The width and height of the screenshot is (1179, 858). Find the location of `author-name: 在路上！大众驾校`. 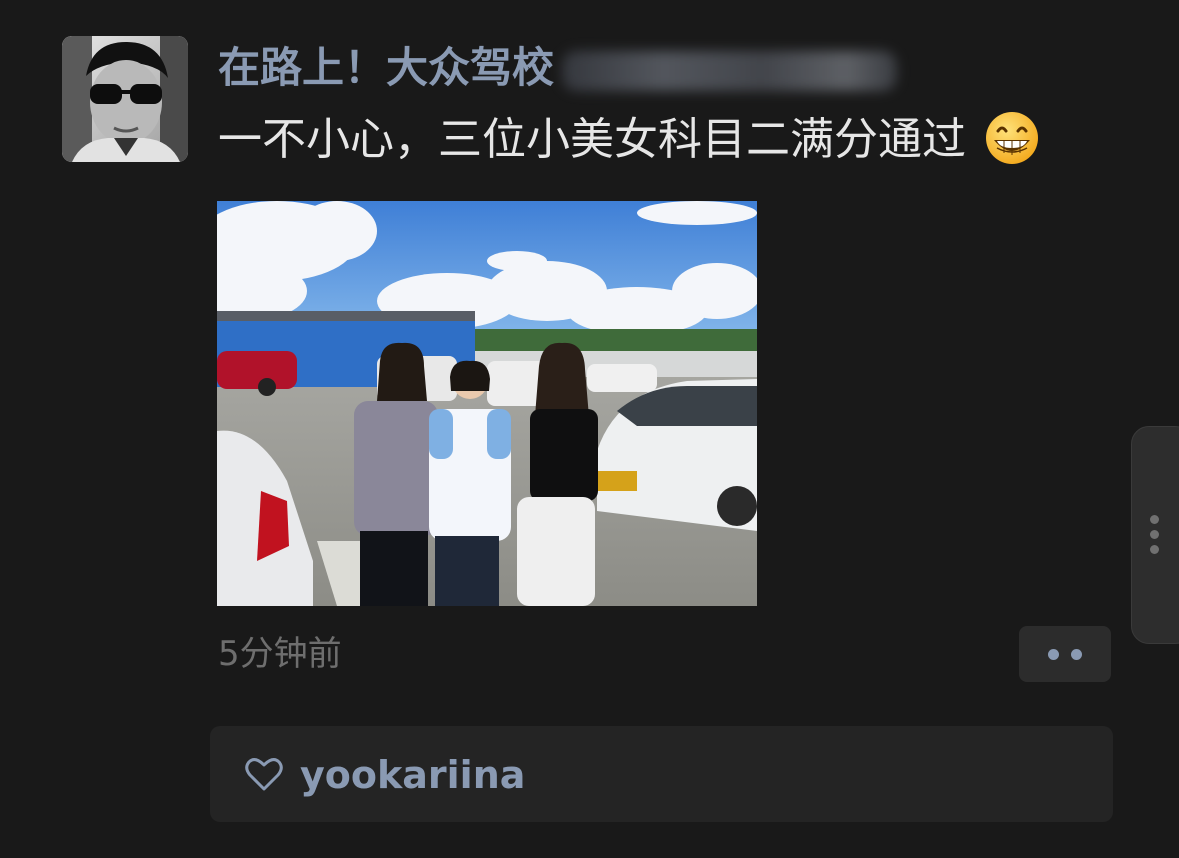

author-name: 在路上！大众驾校 is located at coordinates (558, 68).